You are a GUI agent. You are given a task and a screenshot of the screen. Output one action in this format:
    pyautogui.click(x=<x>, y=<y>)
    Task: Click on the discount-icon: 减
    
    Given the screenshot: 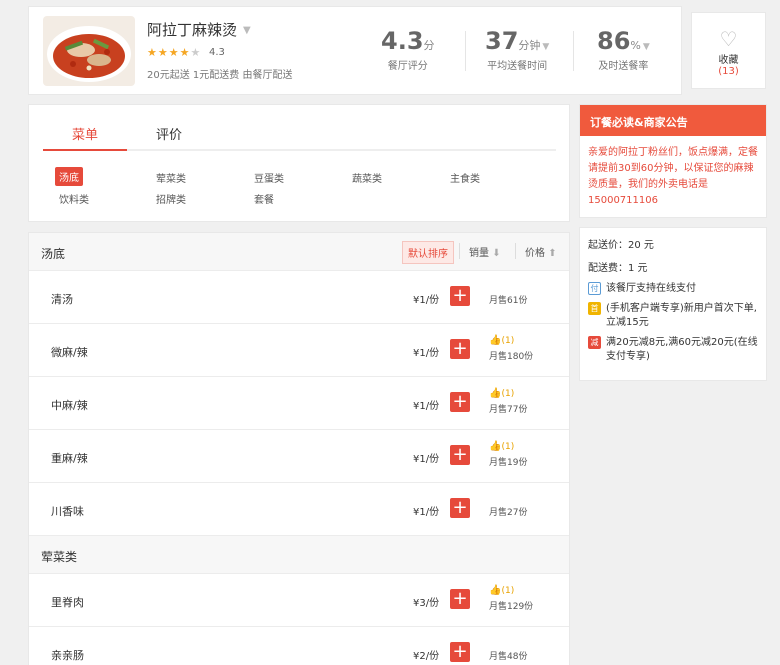 What is the action you would take?
    pyautogui.click(x=594, y=342)
    